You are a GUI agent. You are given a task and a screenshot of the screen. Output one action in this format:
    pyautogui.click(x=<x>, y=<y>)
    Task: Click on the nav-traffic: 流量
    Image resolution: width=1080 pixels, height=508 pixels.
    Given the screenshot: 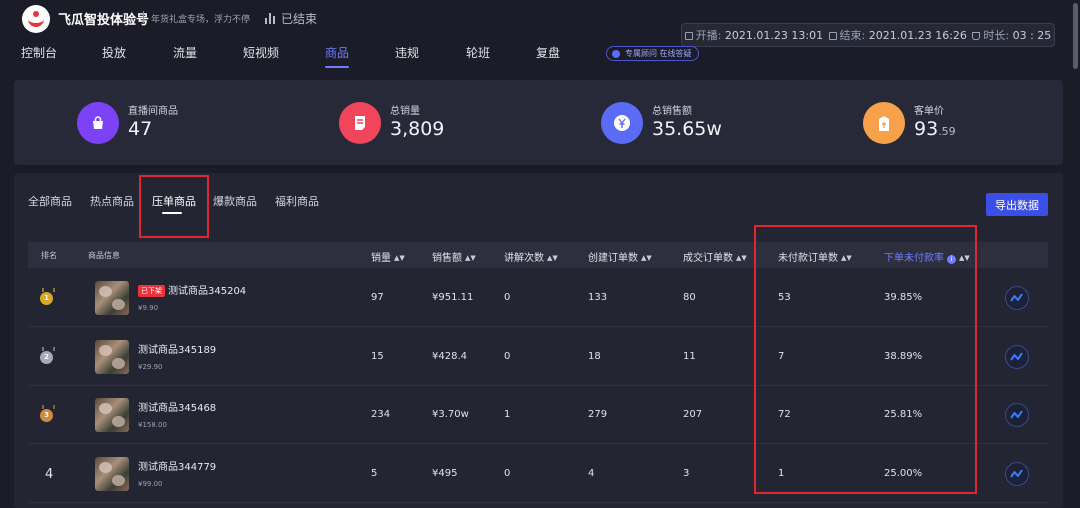 What is the action you would take?
    pyautogui.click(x=185, y=52)
    